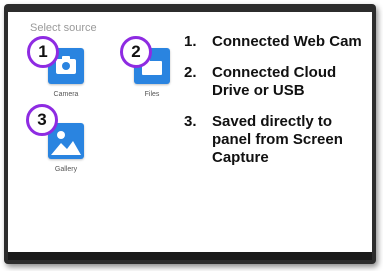 The width and height of the screenshot is (383, 271). I want to click on badge-1: 1, so click(43, 52).